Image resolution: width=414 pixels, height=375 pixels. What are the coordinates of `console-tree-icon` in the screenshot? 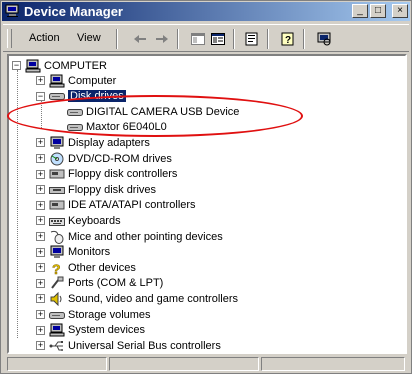 It's located at (198, 39).